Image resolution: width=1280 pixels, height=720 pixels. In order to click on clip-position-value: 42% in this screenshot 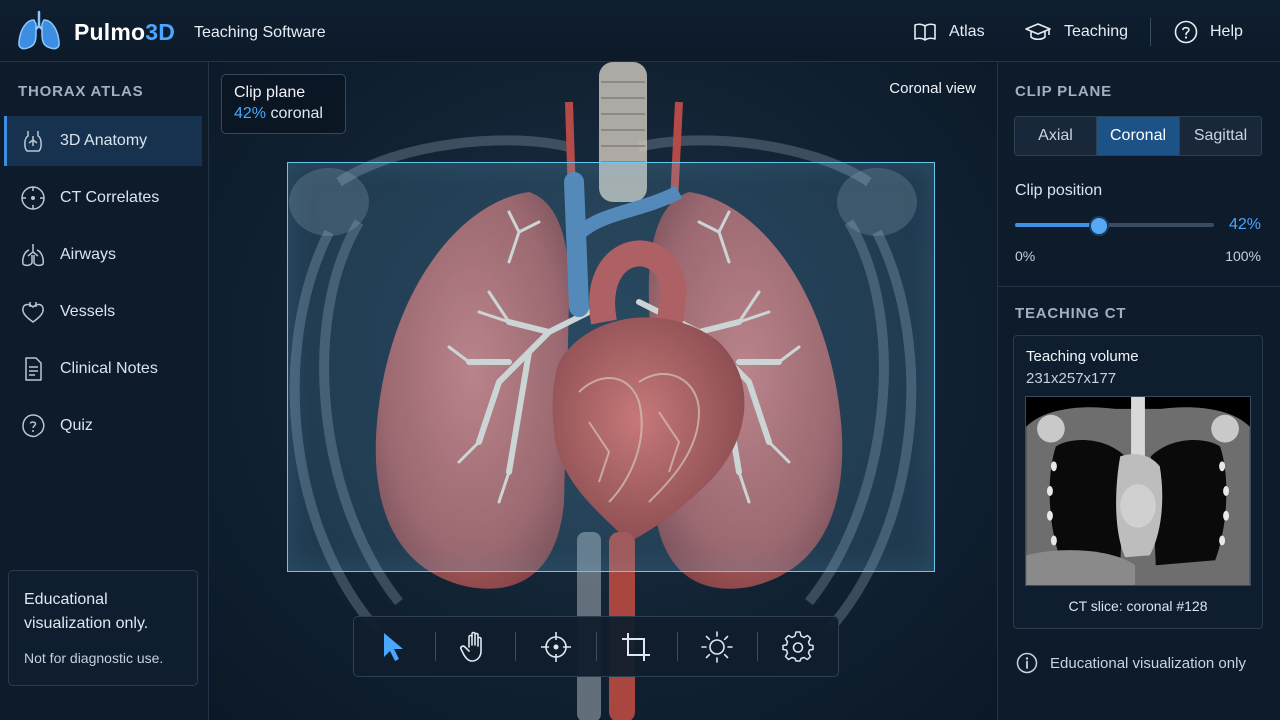, I will do `click(1244, 224)`.